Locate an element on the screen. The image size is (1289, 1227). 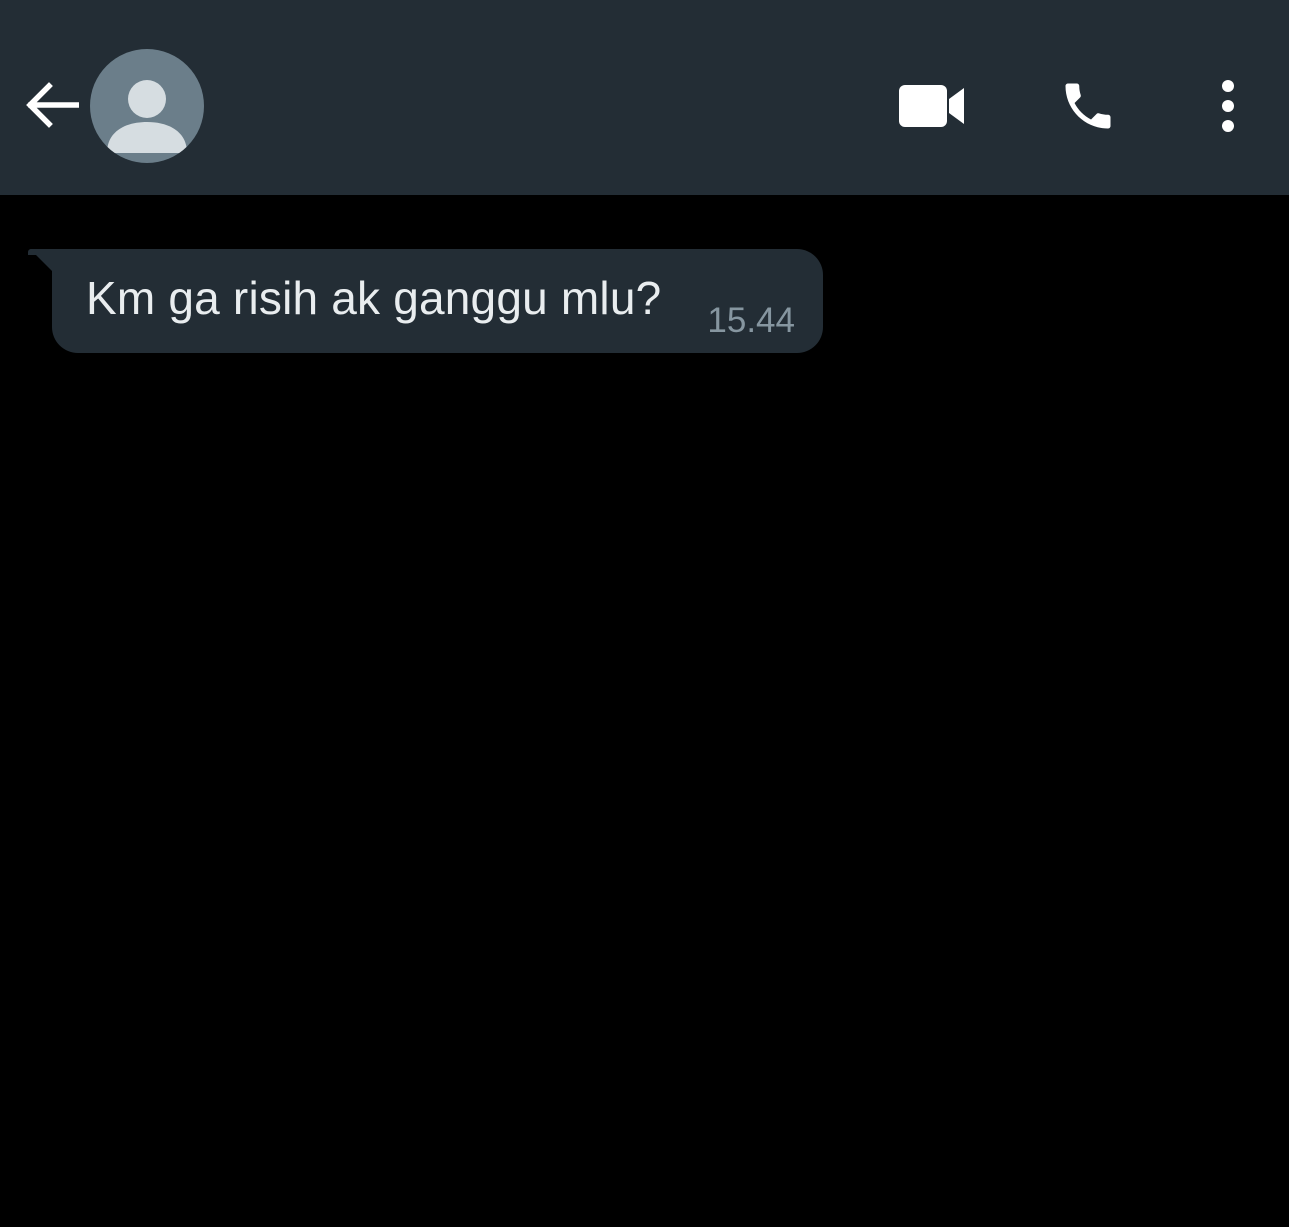
back-button is located at coordinates (51, 105).